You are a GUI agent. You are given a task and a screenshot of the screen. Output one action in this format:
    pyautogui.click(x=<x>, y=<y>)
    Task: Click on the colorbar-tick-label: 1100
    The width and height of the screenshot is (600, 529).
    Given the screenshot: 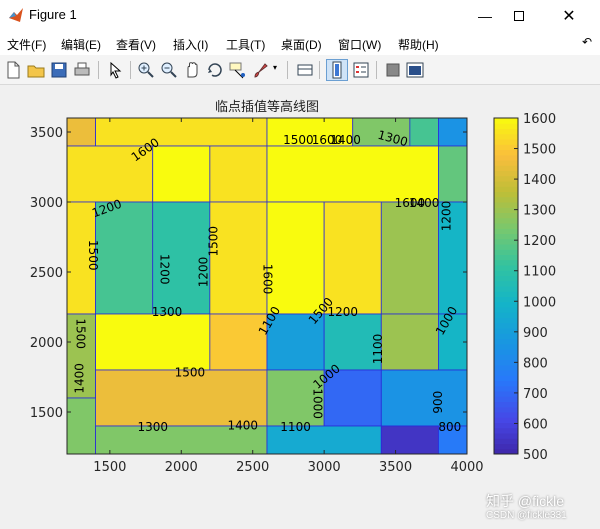 What is the action you would take?
    pyautogui.click(x=539, y=272)
    